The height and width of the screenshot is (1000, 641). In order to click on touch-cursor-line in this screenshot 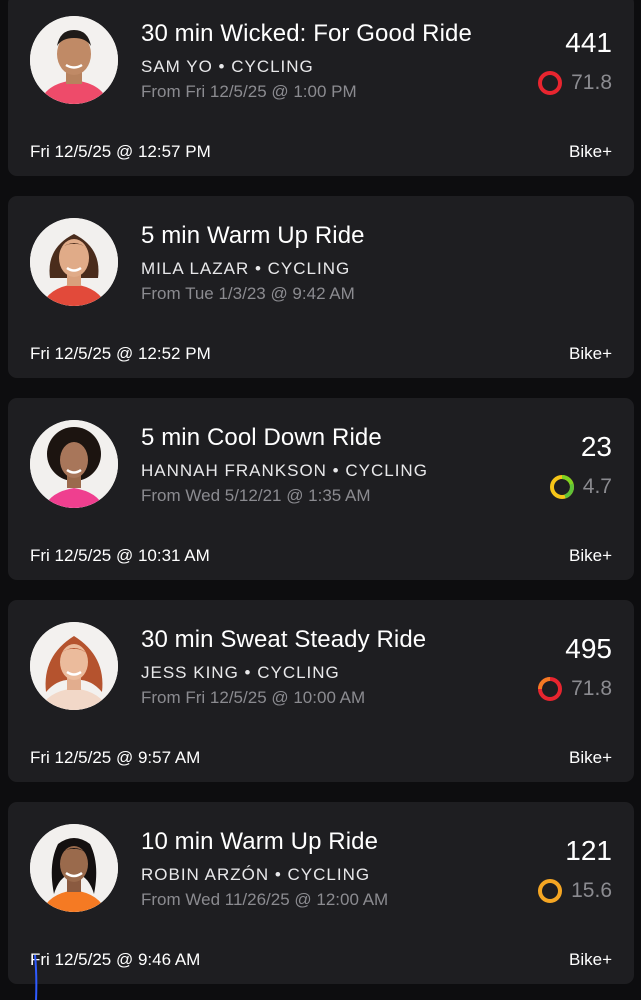, I will do `click(36, 977)`.